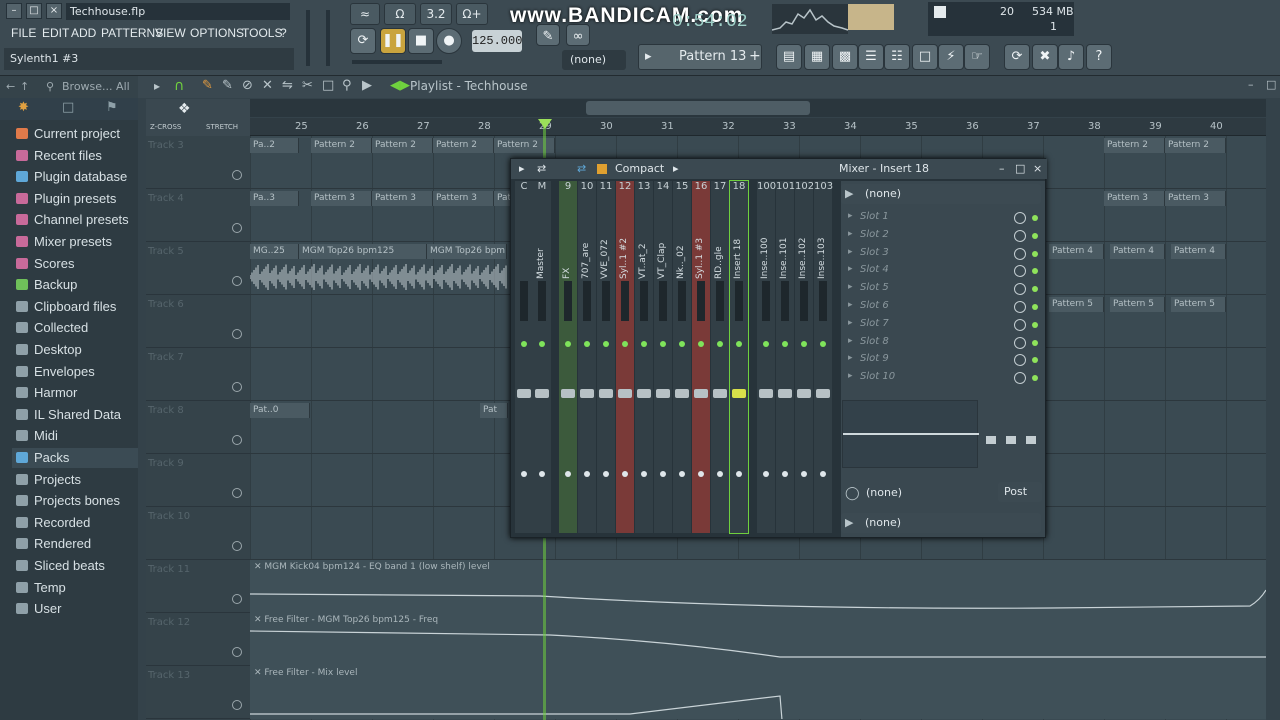 Image resolution: width=1280 pixels, height=720 pixels. Describe the element at coordinates (83, 33) in the screenshot. I see `menu-add: ADD` at that location.